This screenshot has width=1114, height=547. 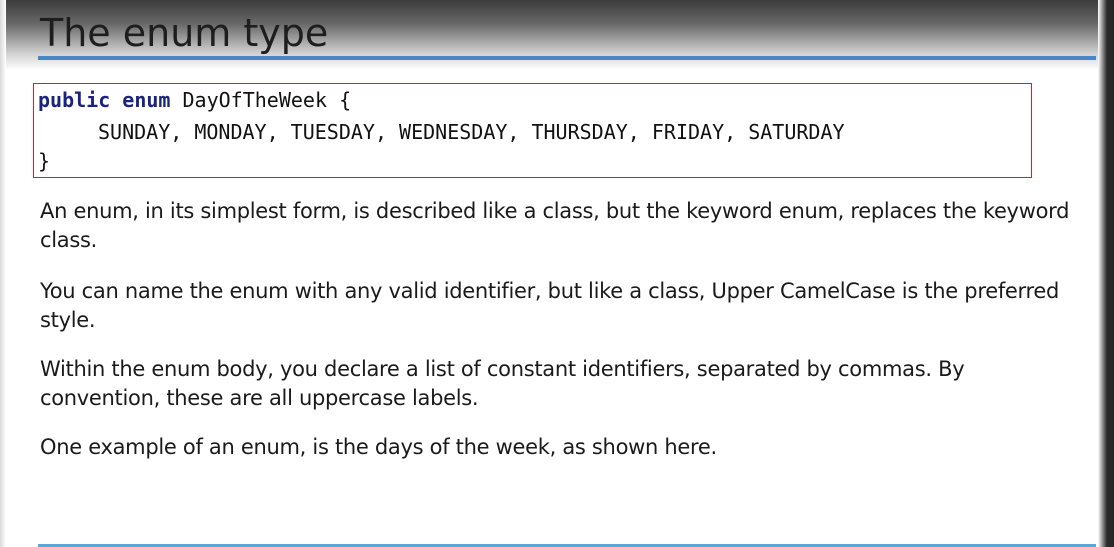 I want to click on code-keyword-public: public, so click(x=74, y=100).